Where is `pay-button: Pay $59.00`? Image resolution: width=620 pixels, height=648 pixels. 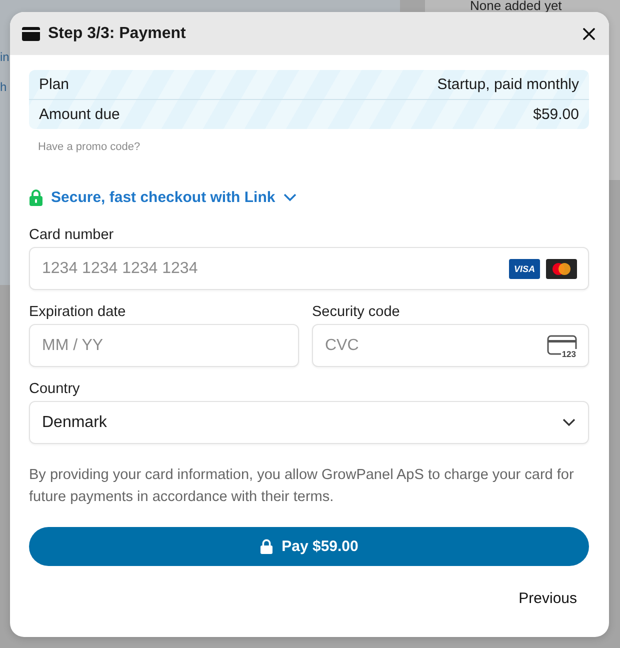
pay-button: Pay $59.00 is located at coordinates (309, 546).